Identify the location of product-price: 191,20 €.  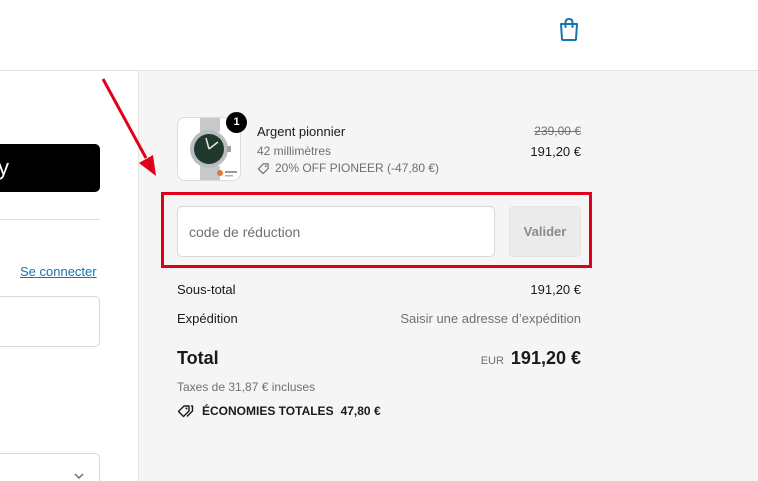
(555, 151).